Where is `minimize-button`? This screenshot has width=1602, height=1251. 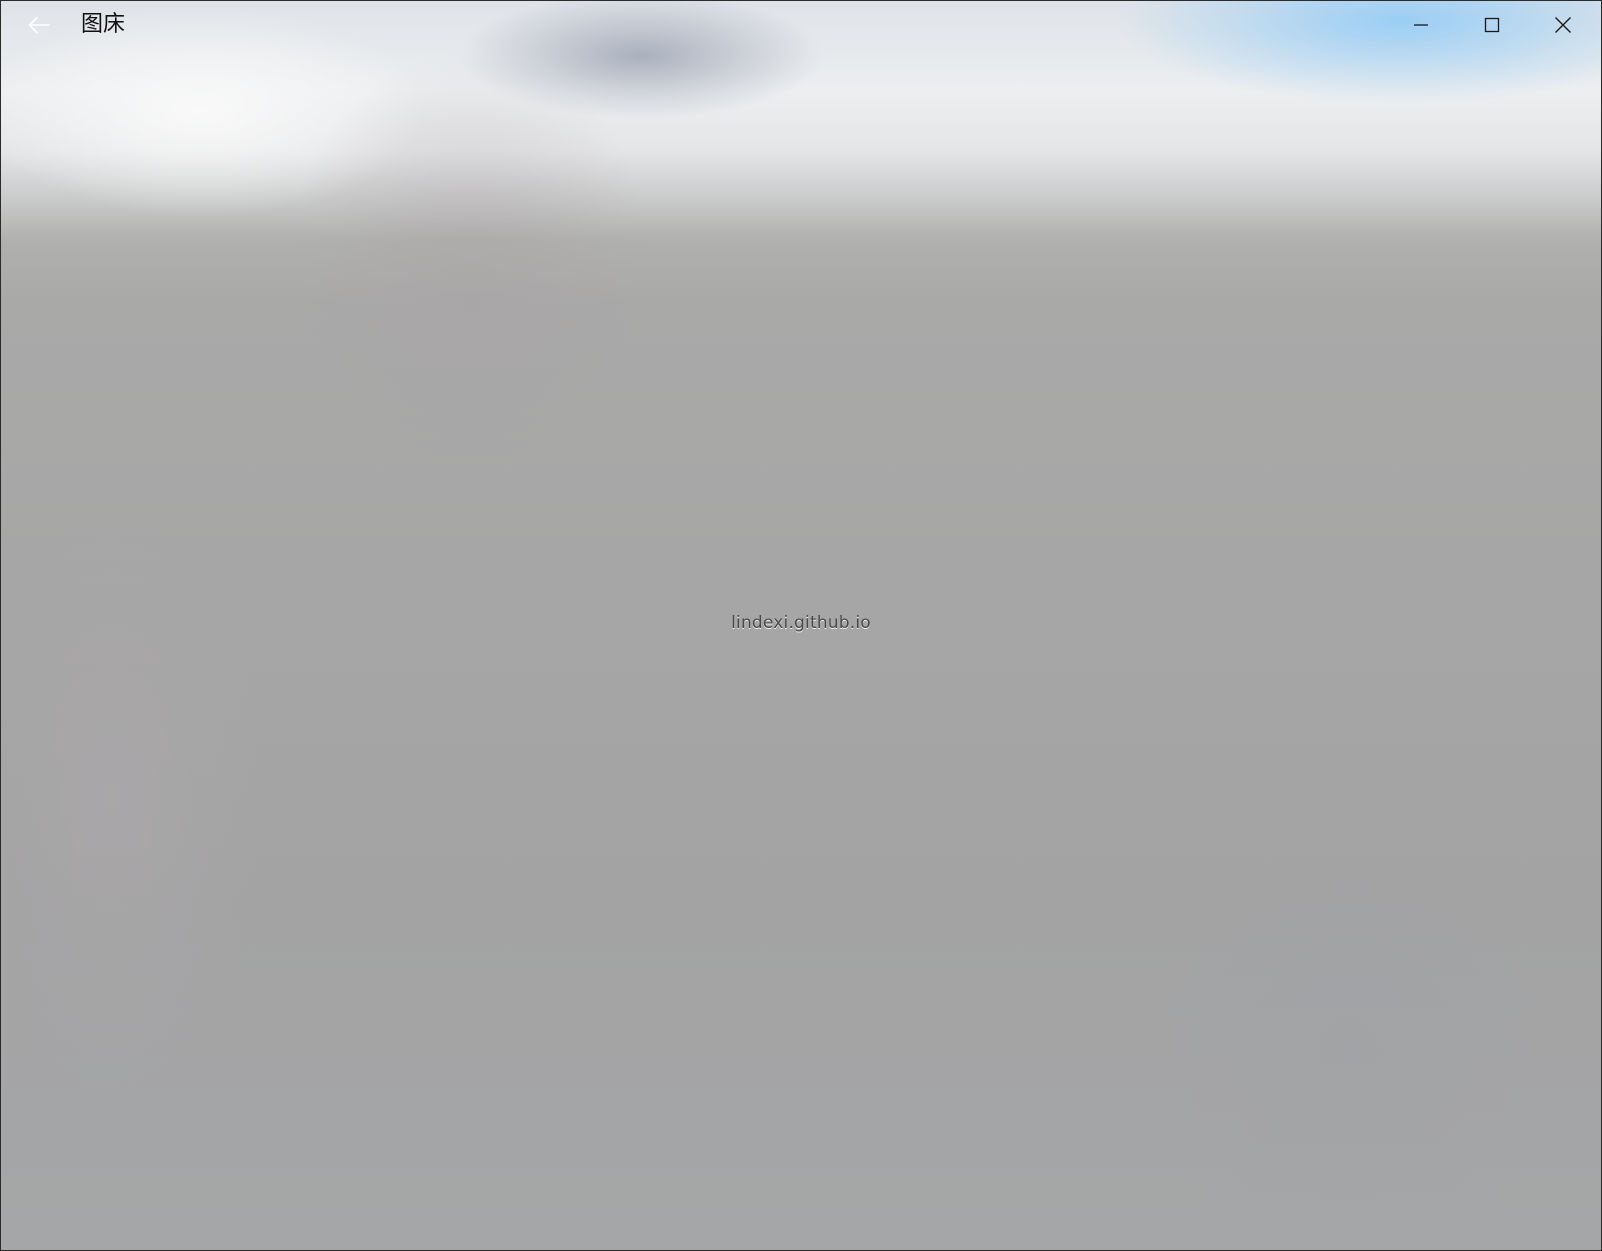 minimize-button is located at coordinates (1421, 25).